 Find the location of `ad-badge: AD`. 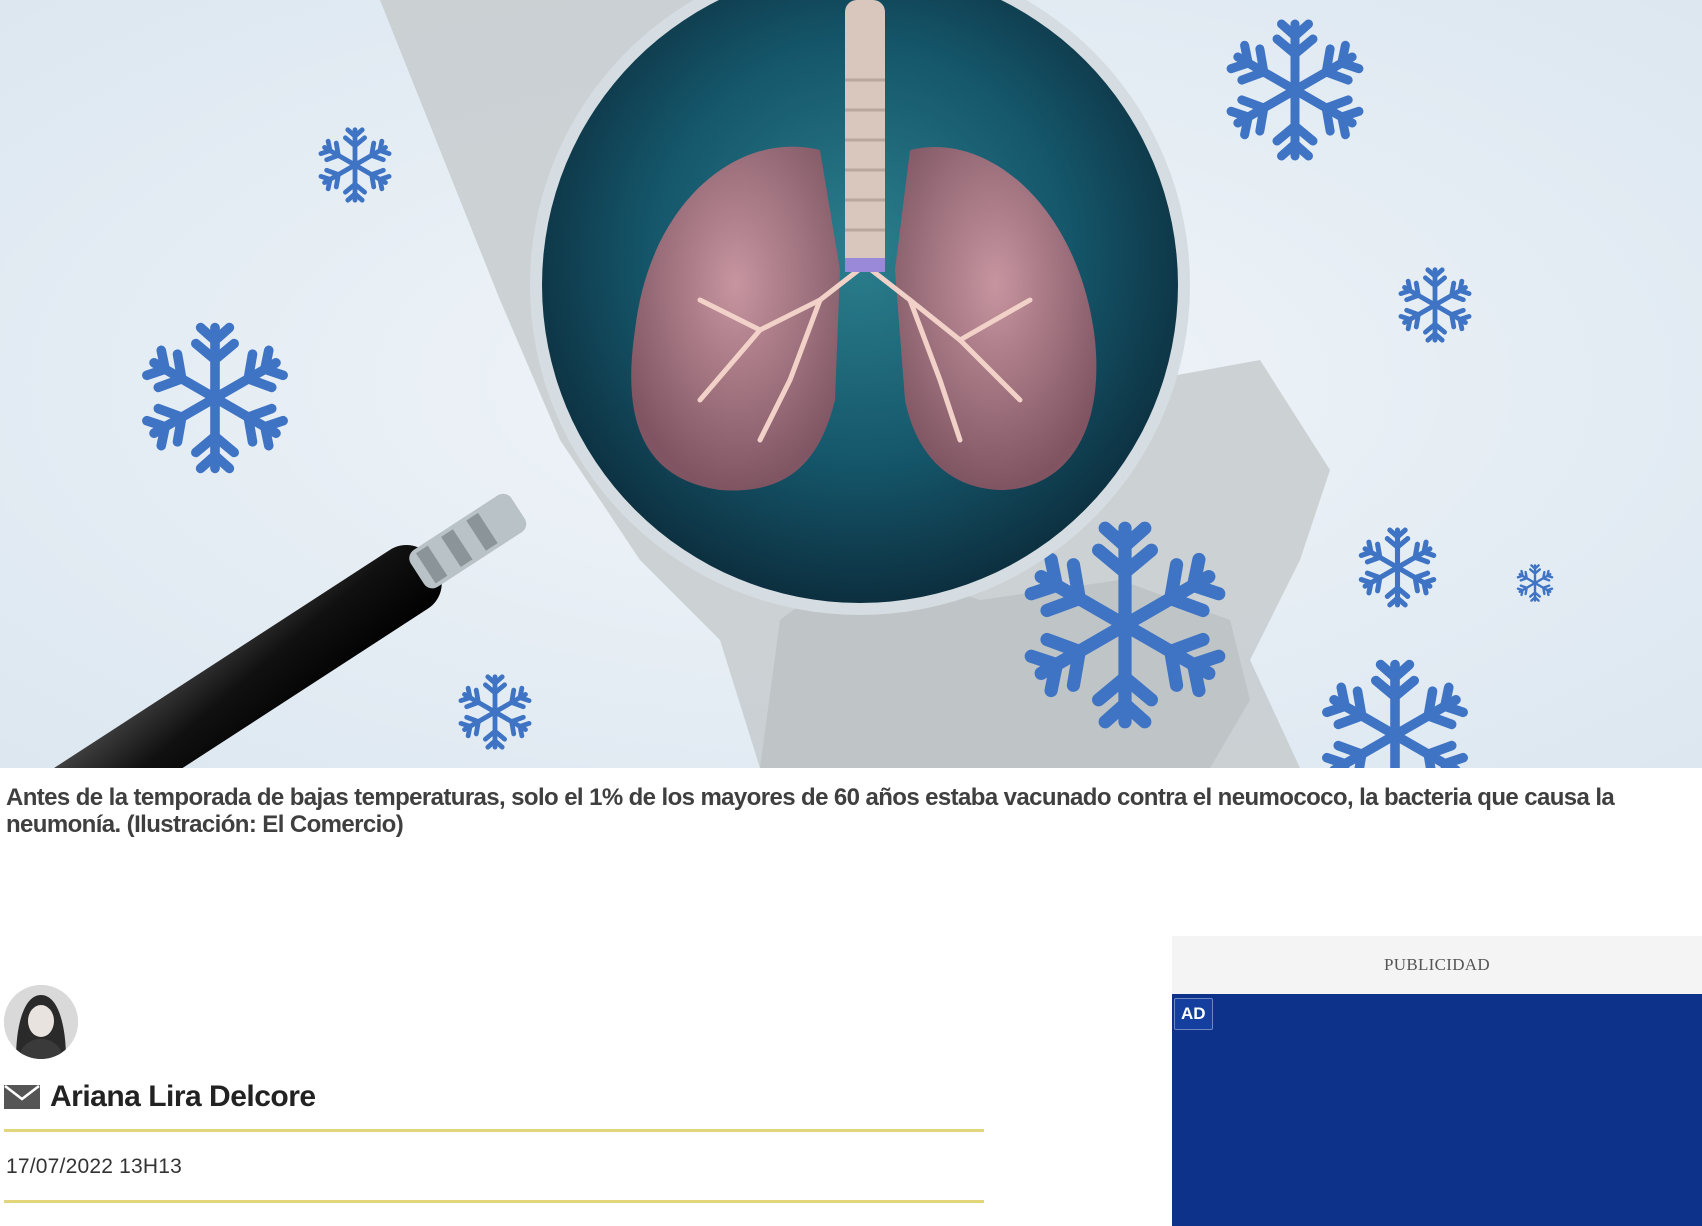

ad-badge: AD is located at coordinates (1193, 1014).